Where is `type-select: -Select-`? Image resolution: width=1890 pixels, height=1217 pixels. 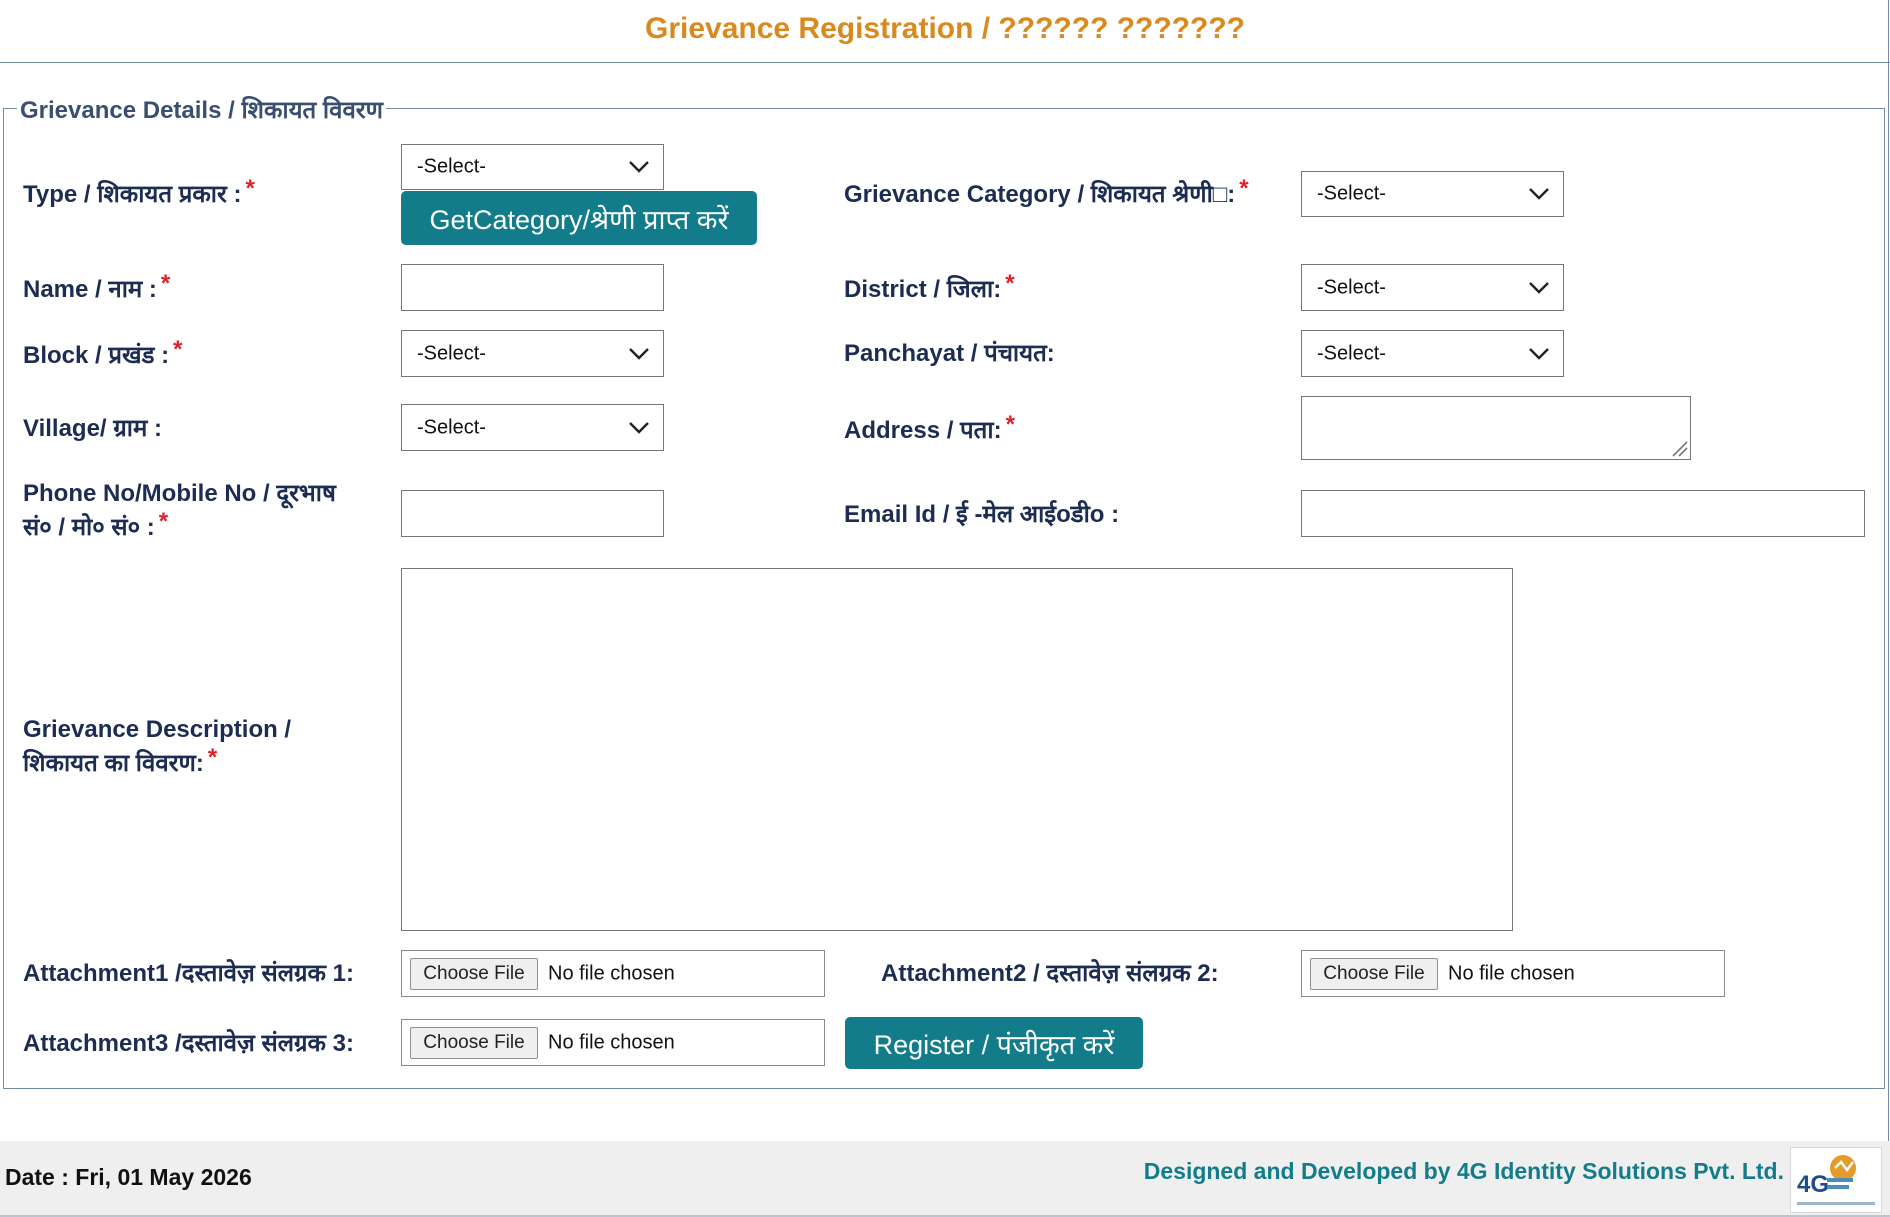
type-select: -Select- is located at coordinates (532, 167).